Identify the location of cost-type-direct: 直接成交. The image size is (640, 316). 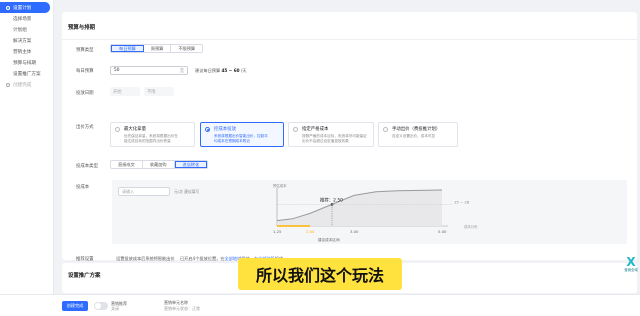
(127, 164).